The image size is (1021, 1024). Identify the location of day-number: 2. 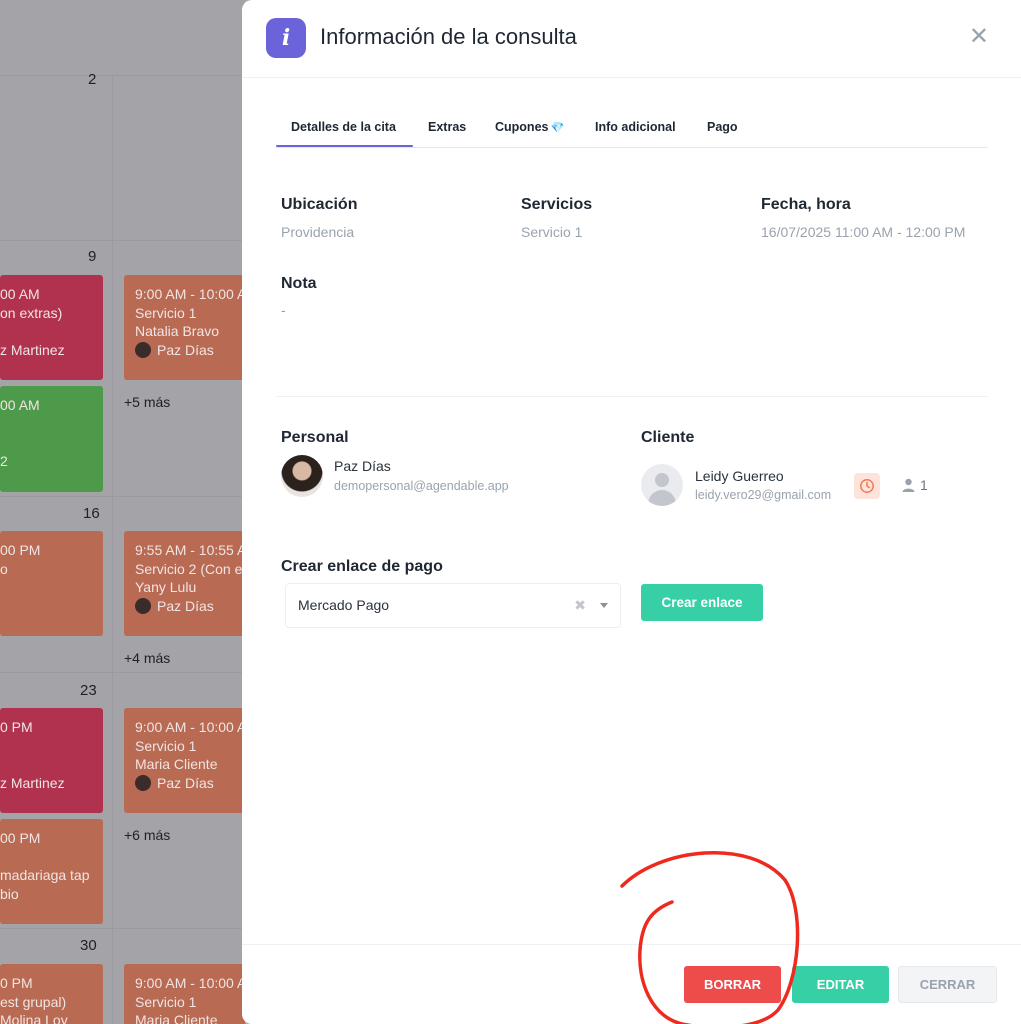
(92, 79).